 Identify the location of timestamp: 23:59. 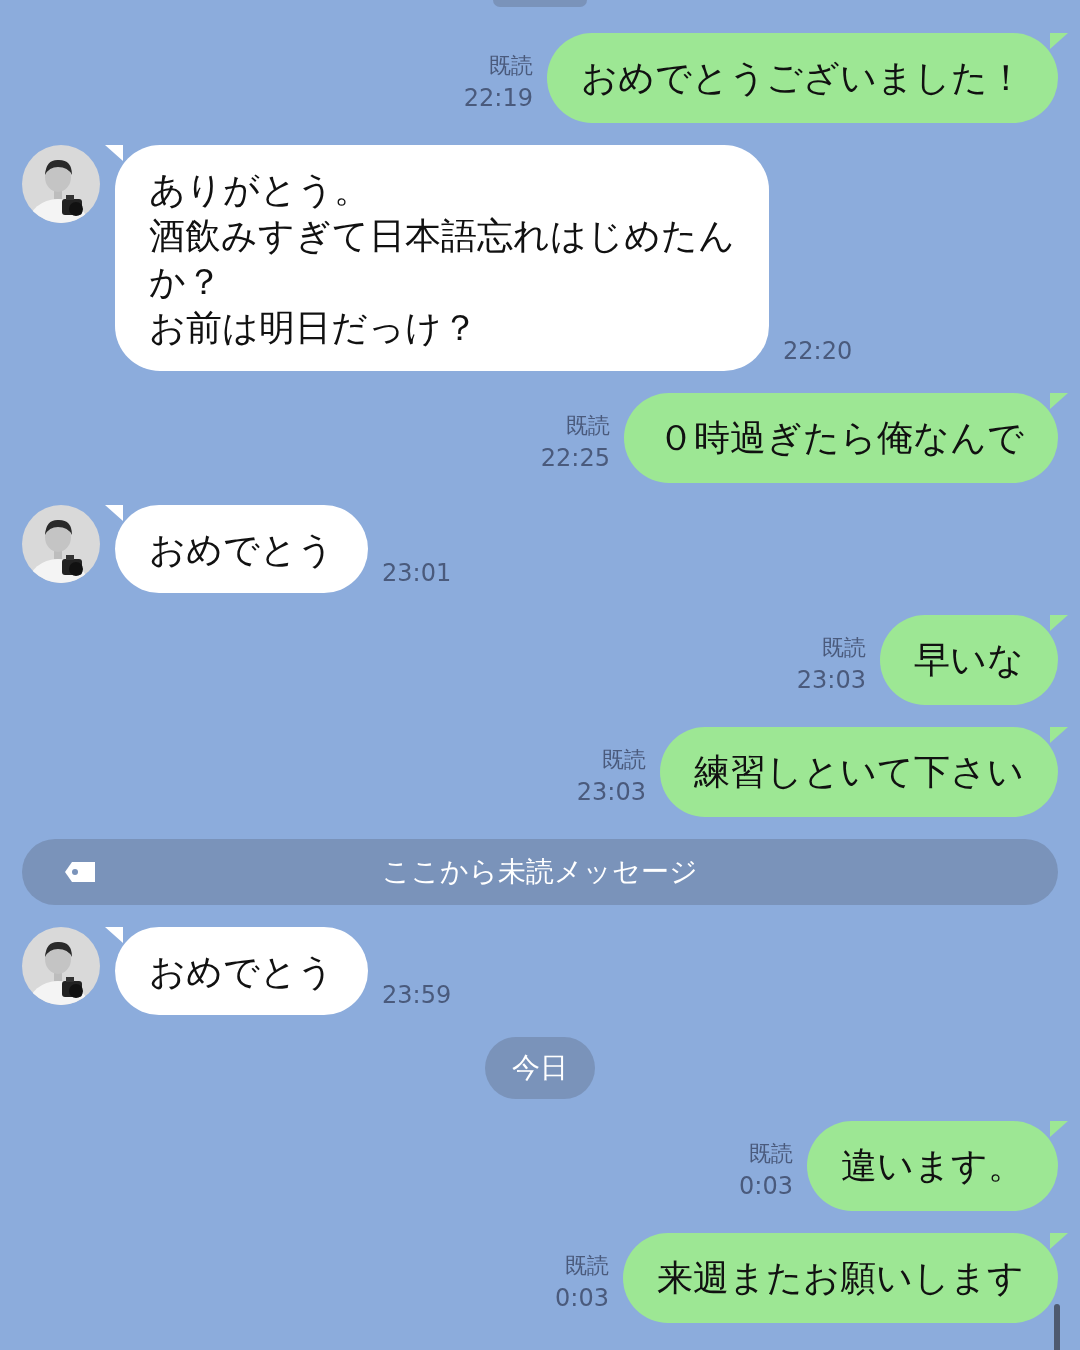
(417, 996).